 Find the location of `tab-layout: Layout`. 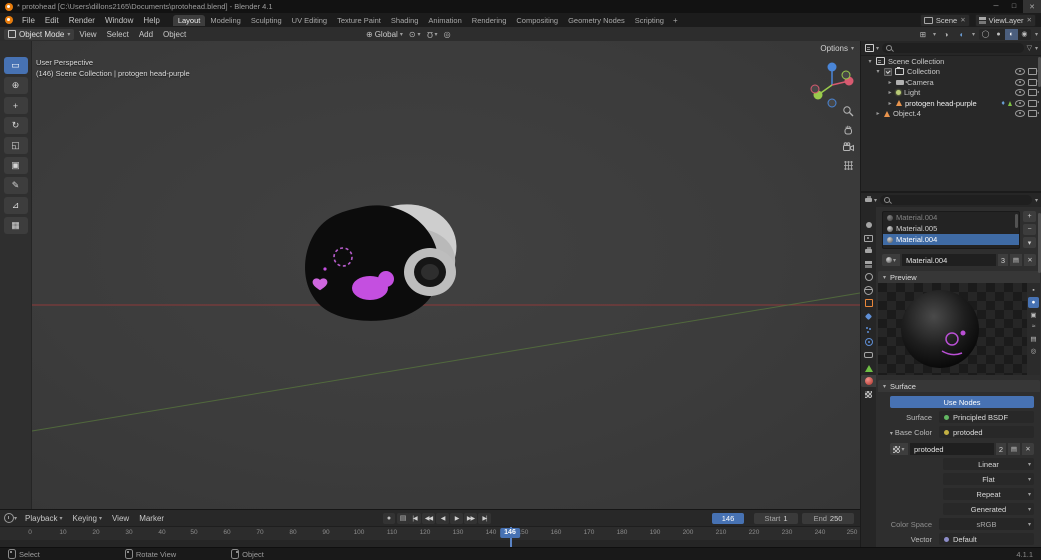

tab-layout: Layout is located at coordinates (189, 20).